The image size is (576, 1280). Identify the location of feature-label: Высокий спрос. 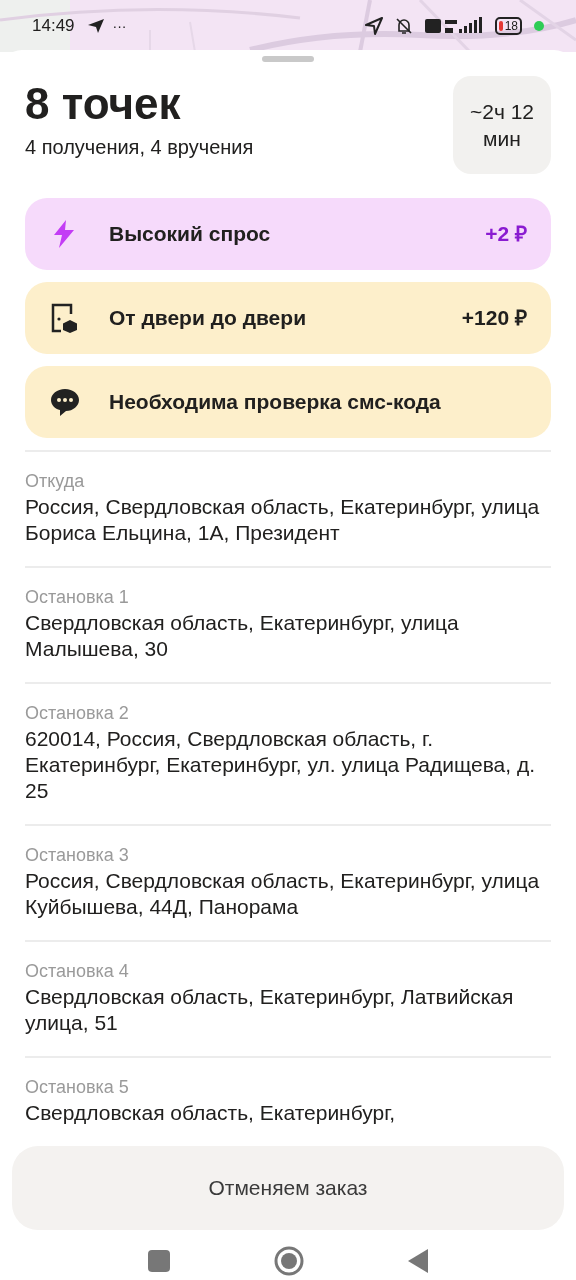
(190, 234).